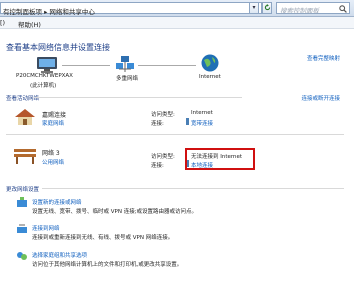 The height and width of the screenshot is (282, 354). Describe the element at coordinates (115, 212) in the screenshot. I see `setup-connection-desc: 设置无线、宽带、拨号、临时或 VPN 连接;或设置路由器或访问点。` at that location.